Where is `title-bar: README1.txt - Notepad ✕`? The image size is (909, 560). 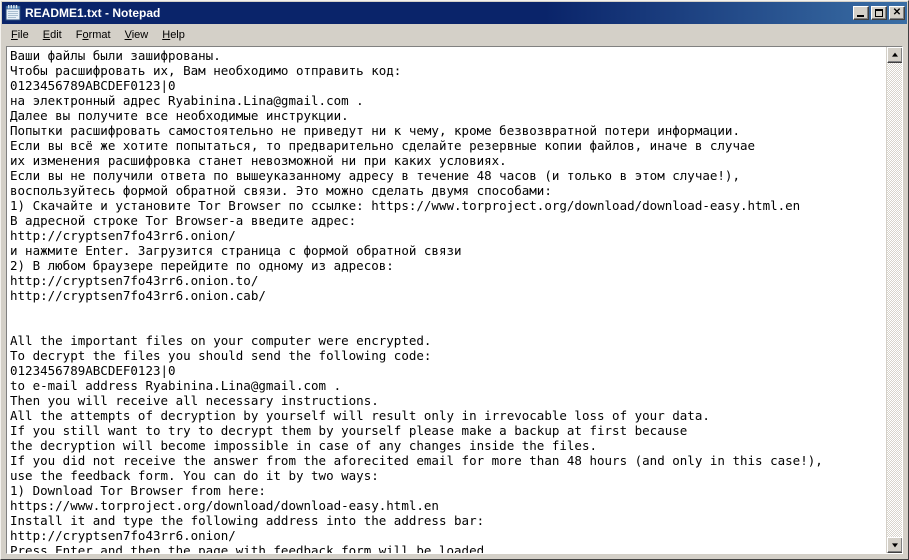
title-bar: README1.txt - Notepad ✕ is located at coordinates (454, 13).